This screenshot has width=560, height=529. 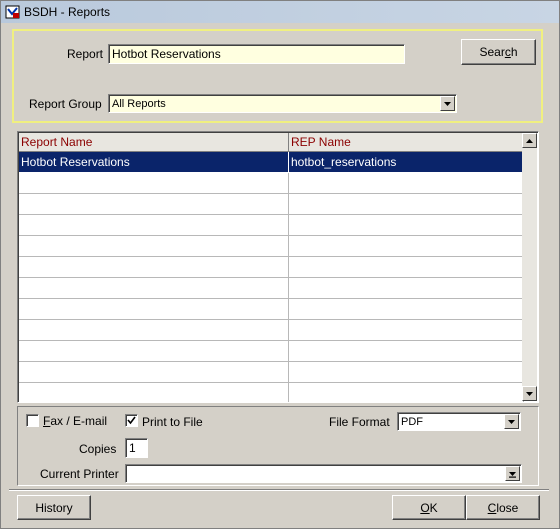 What do you see at coordinates (359, 422) in the screenshot?
I see `file-format-label: File Format` at bounding box center [359, 422].